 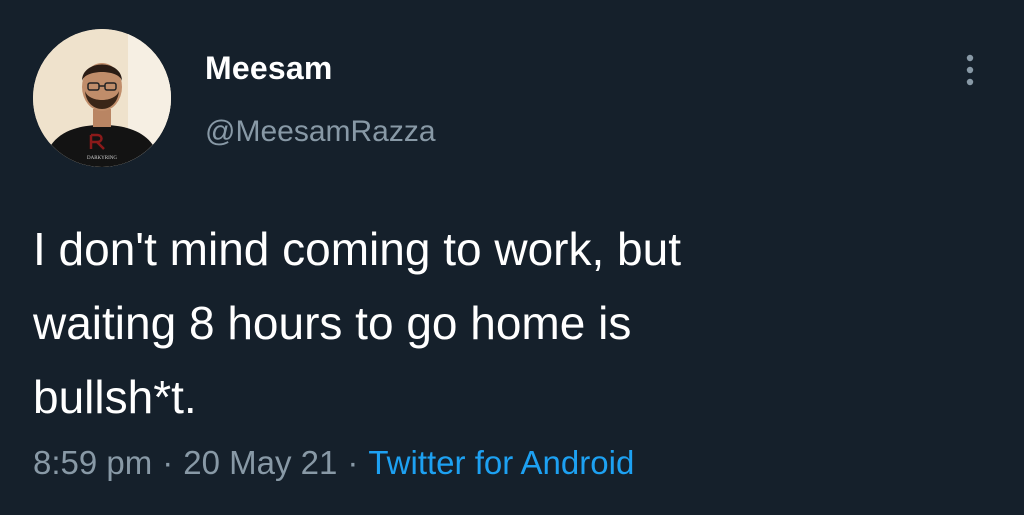 I want to click on tweet-source-link: Twitter for Android, so click(x=501, y=462).